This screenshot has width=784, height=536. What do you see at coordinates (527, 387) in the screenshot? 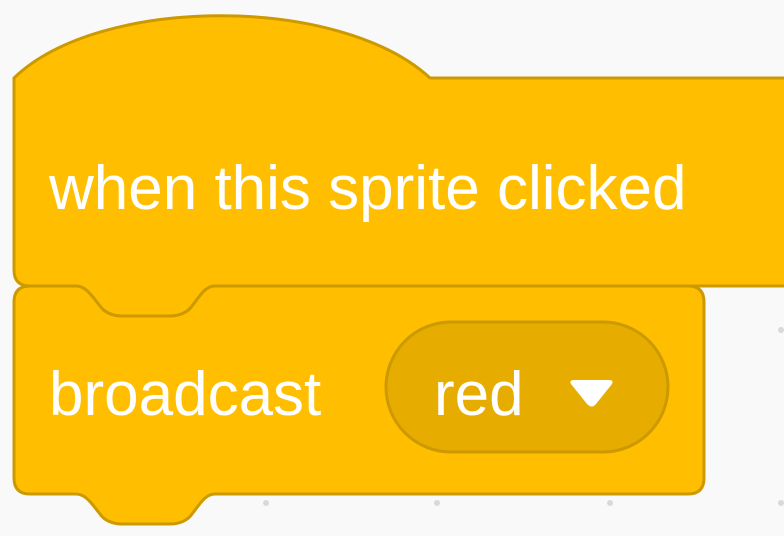
I see `broadcast-message-dropdown` at bounding box center [527, 387].